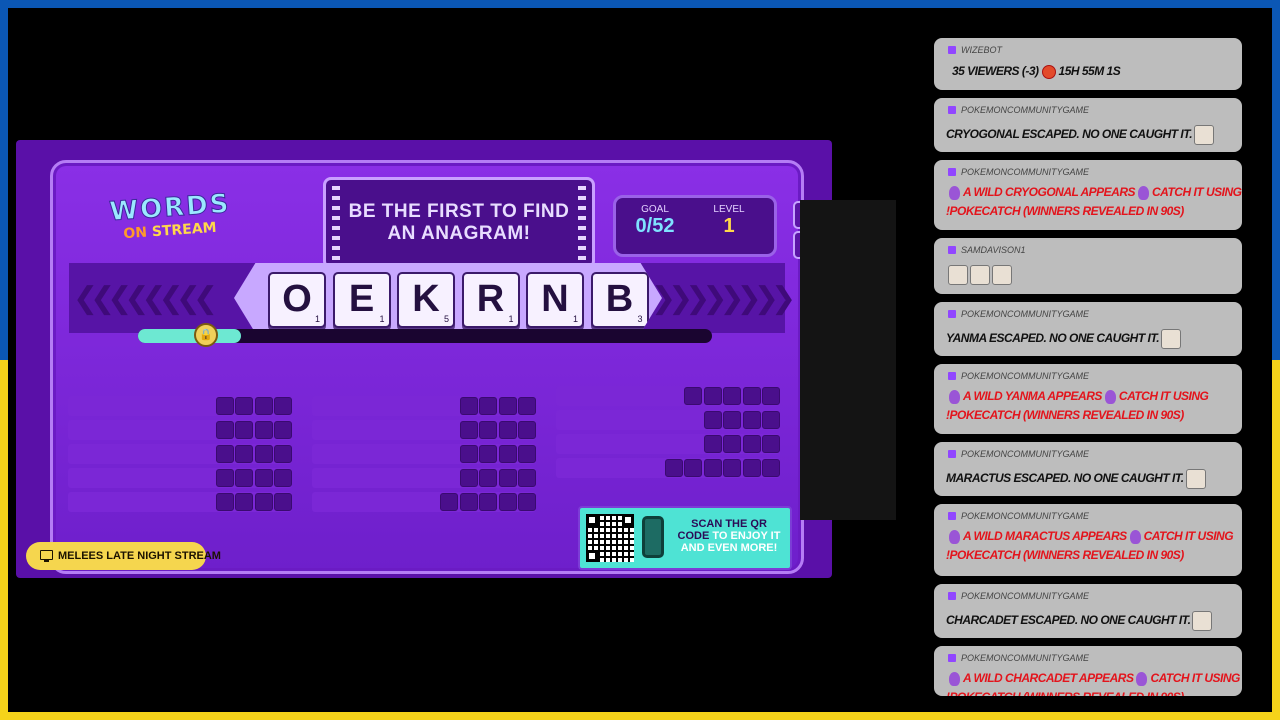 The height and width of the screenshot is (720, 1280). I want to click on timer-fill, so click(190, 336).